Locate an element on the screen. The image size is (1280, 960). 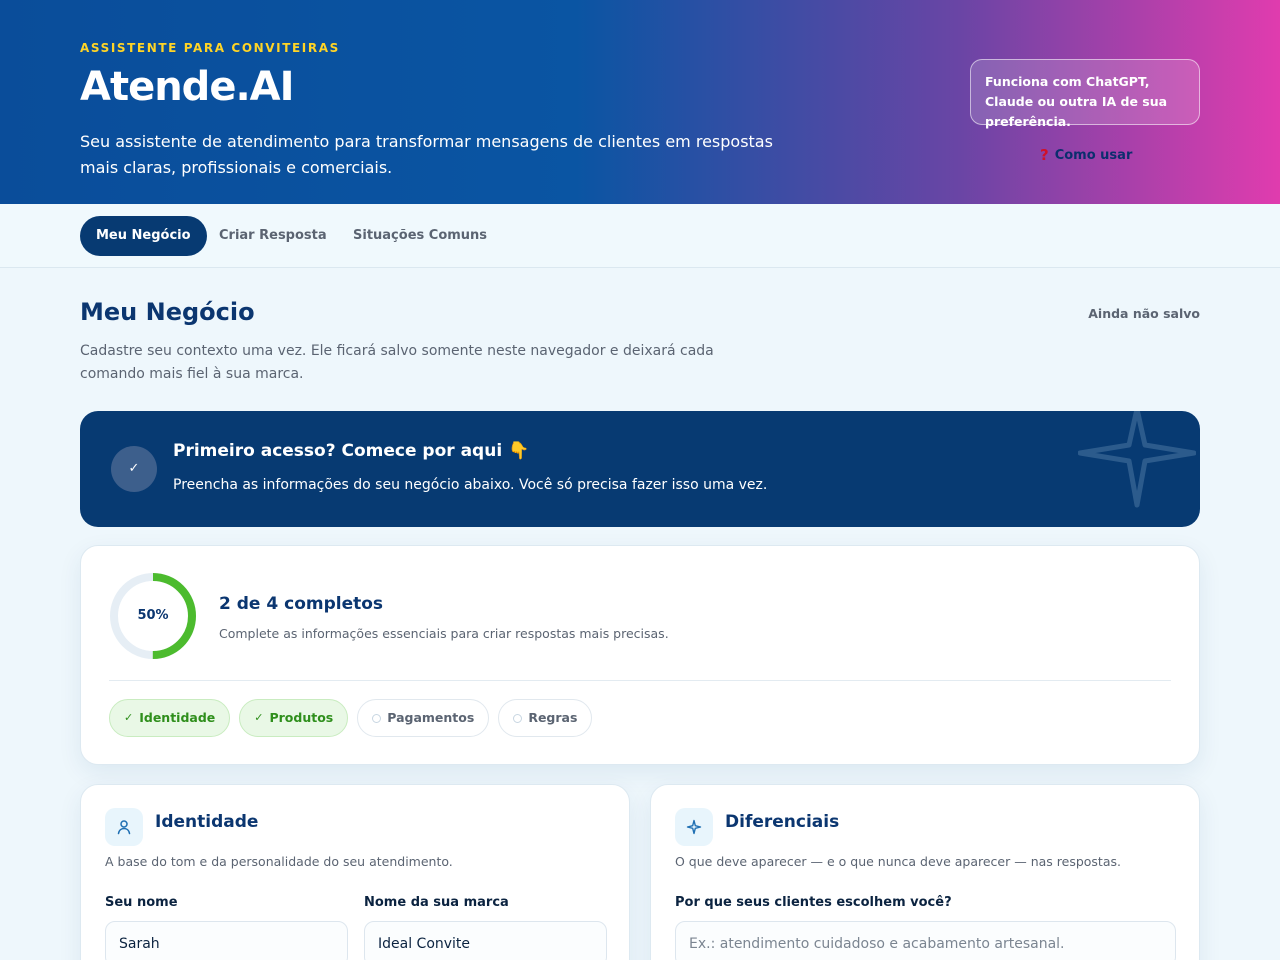
why-choose-label: Por que seus clientes escolhem você? is located at coordinates (813, 902).